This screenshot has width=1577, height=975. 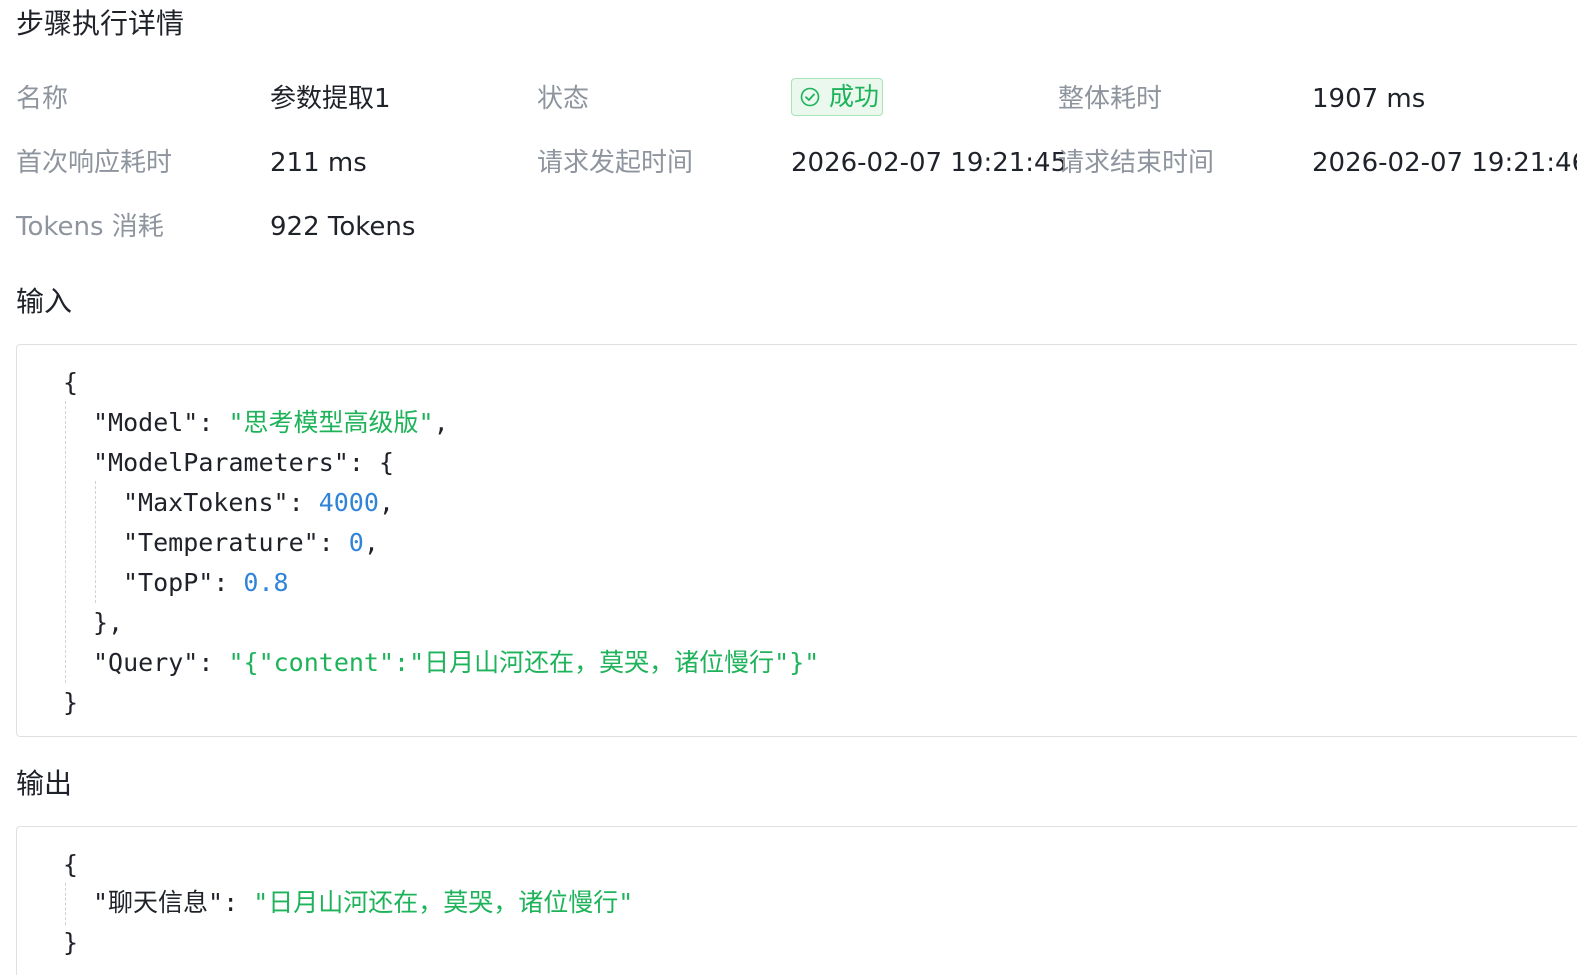 What do you see at coordinates (563, 99) in the screenshot?
I see `status-label: 状态` at bounding box center [563, 99].